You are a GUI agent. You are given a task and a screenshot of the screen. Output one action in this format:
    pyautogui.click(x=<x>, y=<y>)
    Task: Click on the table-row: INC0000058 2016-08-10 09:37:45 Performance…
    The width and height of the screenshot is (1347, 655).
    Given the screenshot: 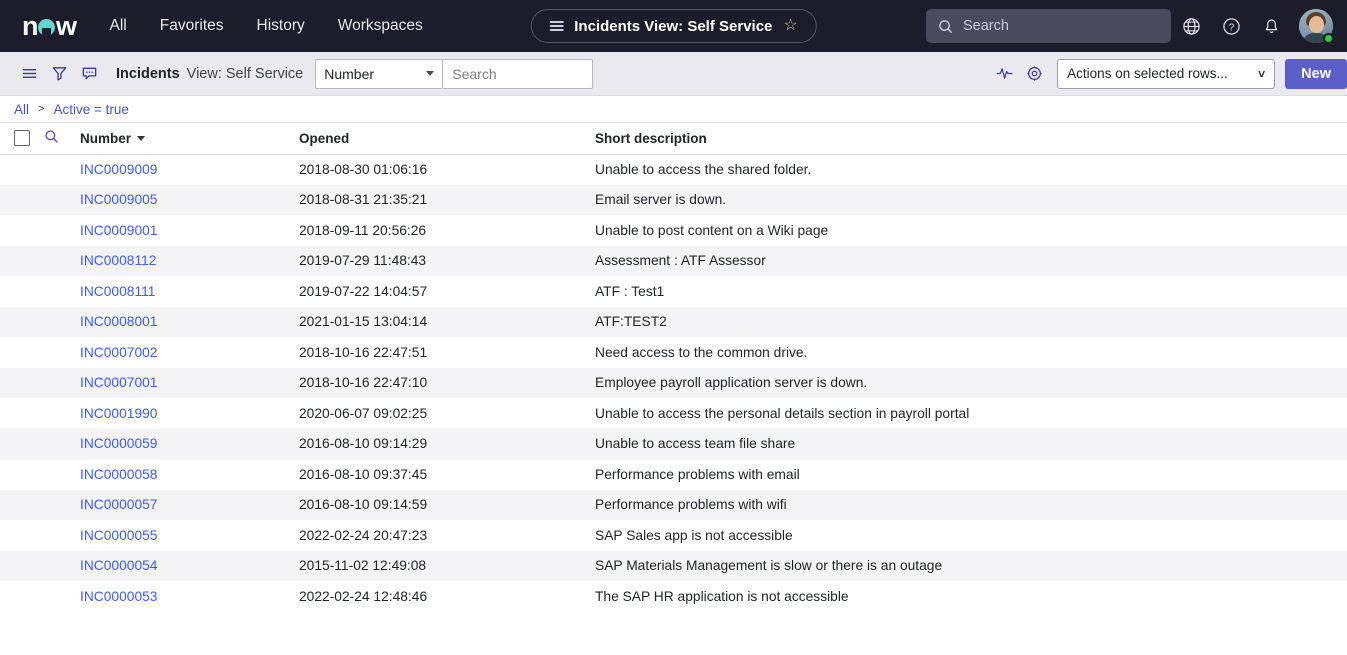 What is the action you would take?
    pyautogui.click(x=673, y=474)
    